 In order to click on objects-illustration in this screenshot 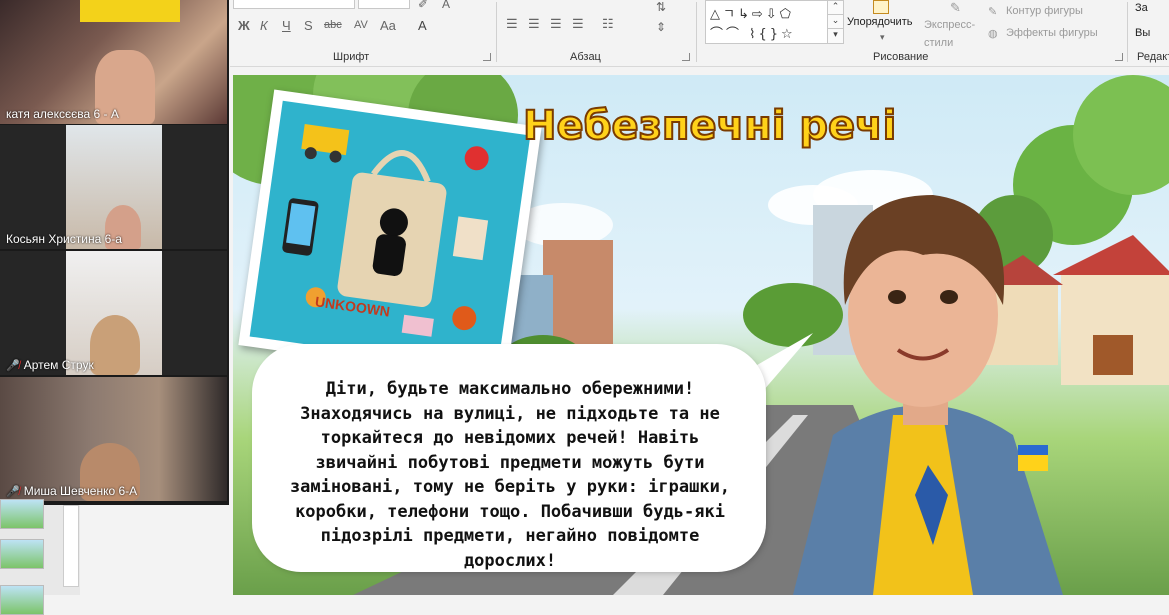, I will do `click(385, 230)`.